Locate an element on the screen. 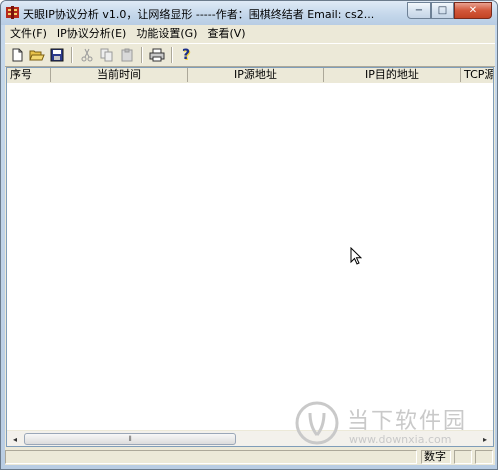  open-folder-icon is located at coordinates (37, 55).